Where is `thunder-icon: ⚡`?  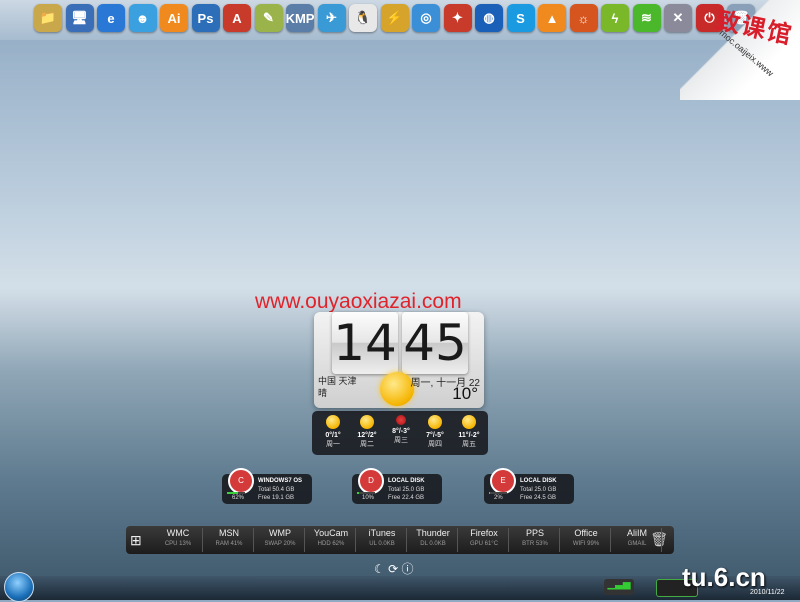 thunder-icon: ⚡ is located at coordinates (394, 18).